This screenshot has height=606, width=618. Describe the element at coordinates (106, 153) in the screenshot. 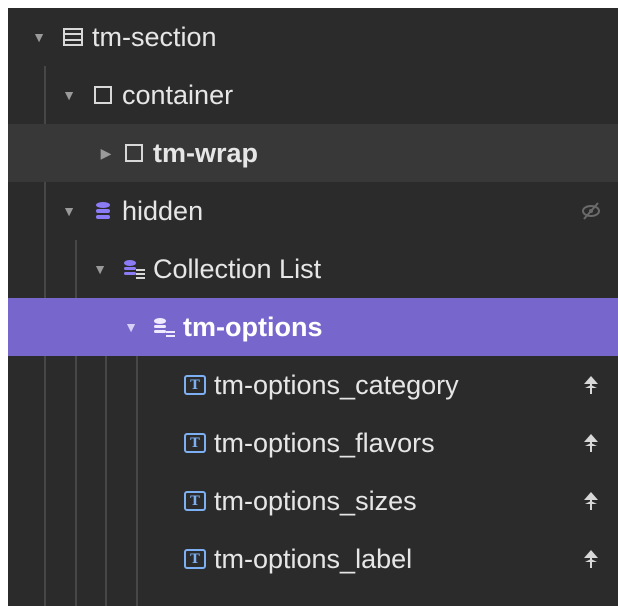

I see `chevron-right-icon: ▶` at that location.